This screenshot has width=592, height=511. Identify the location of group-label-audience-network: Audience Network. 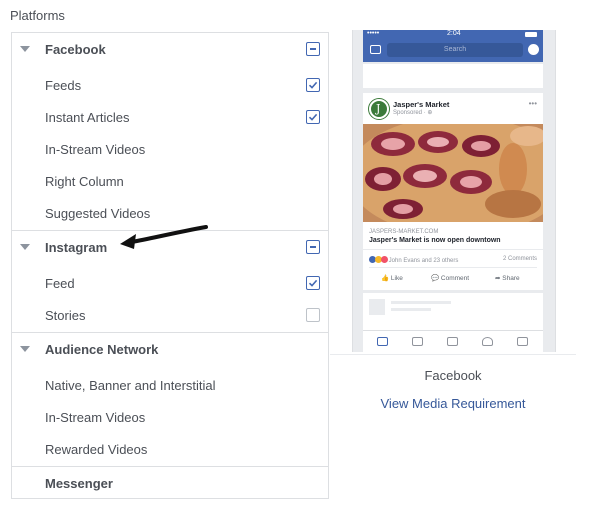
(102, 349).